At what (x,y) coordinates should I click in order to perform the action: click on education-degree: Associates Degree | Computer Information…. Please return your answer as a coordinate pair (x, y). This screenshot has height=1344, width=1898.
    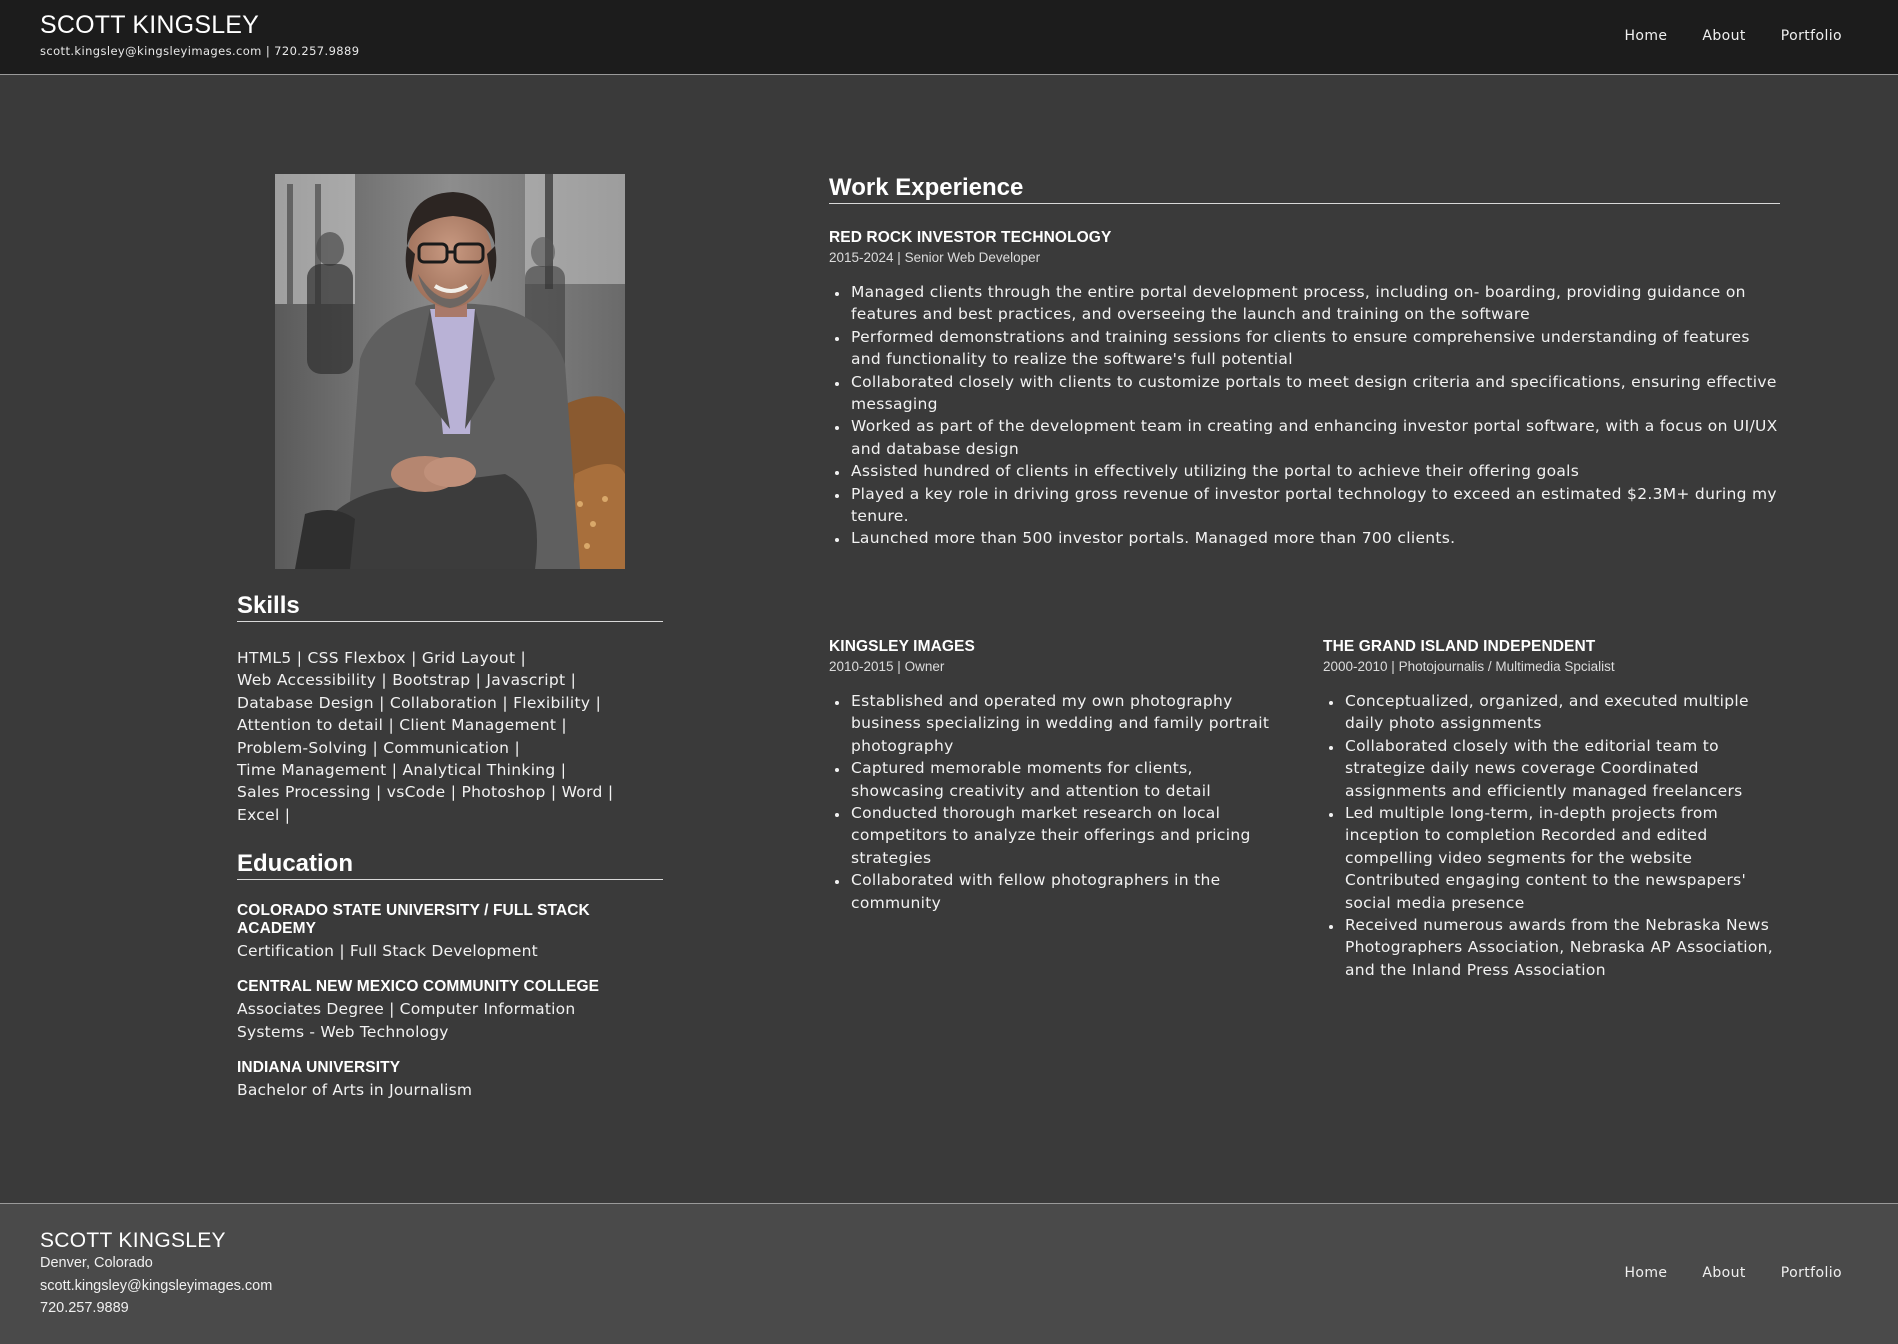
    Looking at the image, I should click on (406, 1021).